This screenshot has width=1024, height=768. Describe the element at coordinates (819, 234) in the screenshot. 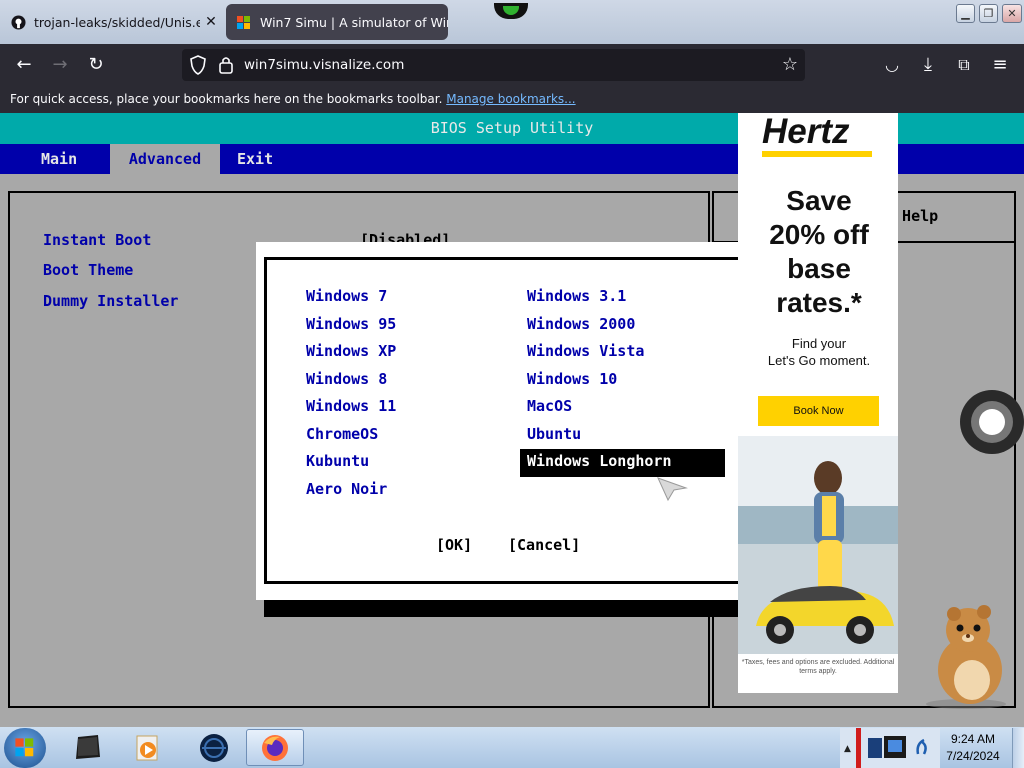

I see `ad-headline-line: 20% off` at that location.